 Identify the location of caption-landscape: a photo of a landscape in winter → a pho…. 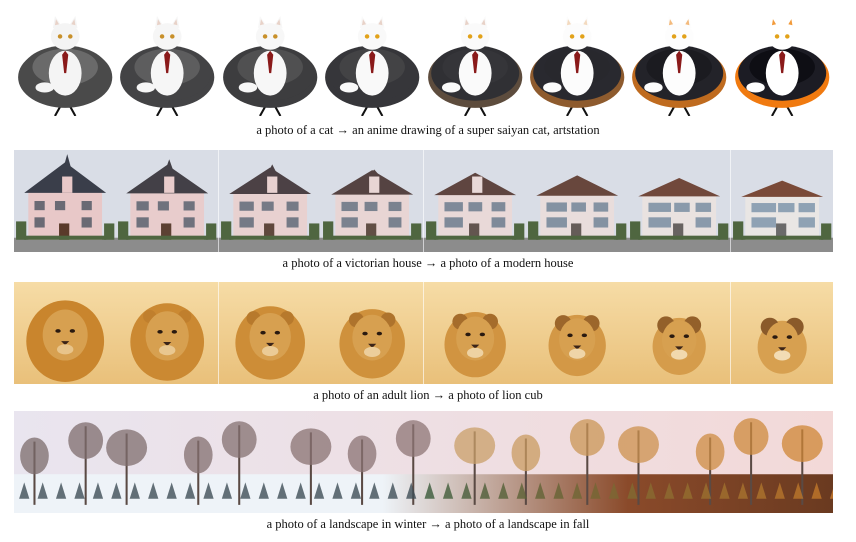
(428, 524).